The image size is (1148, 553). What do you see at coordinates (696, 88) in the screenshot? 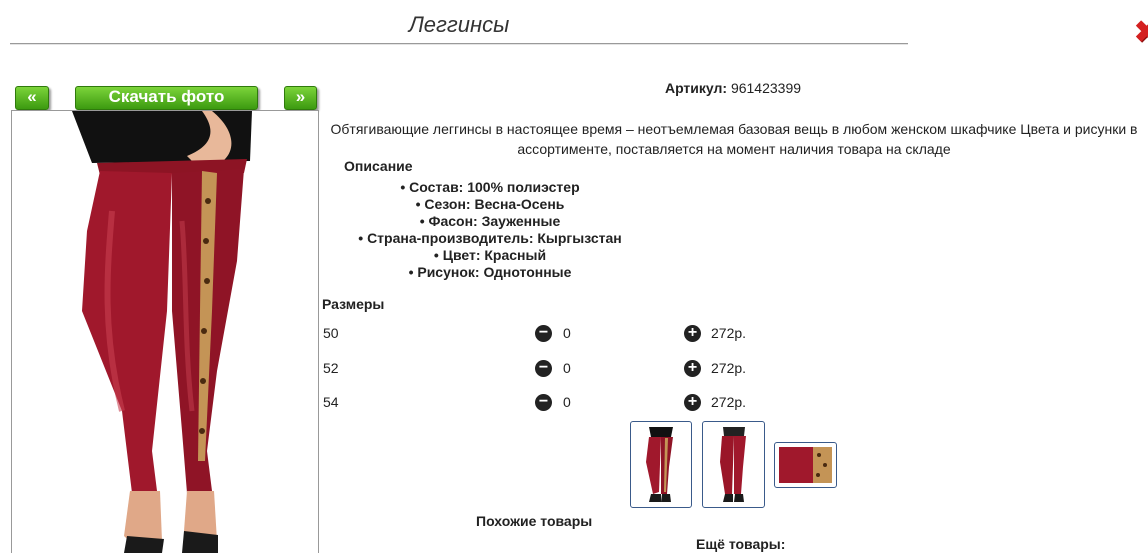
I see `sku-label: Артикул:` at bounding box center [696, 88].